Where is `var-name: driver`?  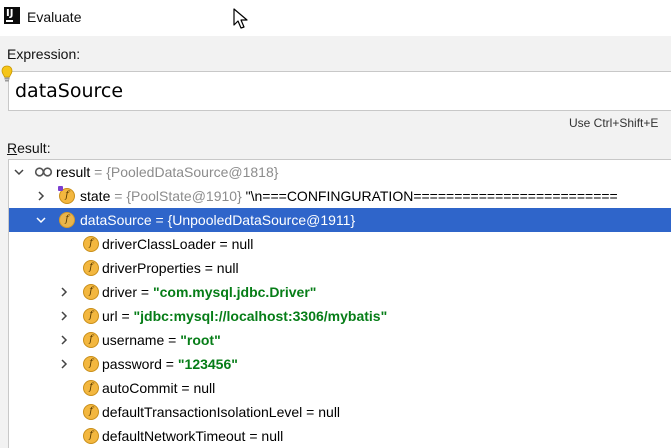
var-name: driver is located at coordinates (120, 292).